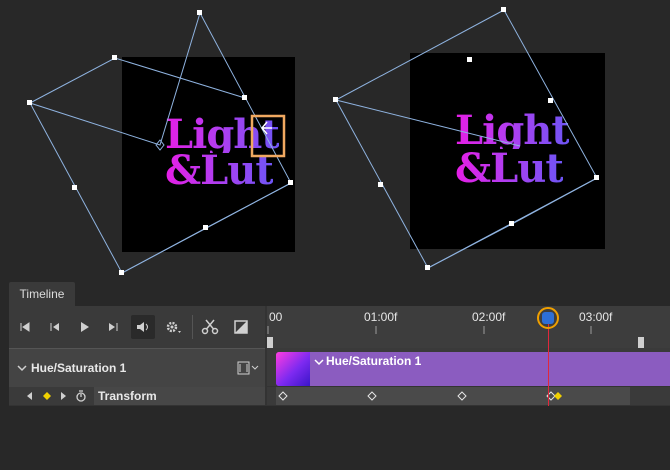 This screenshot has height=470, width=670. Describe the element at coordinates (473, 369) in the screenshot. I see `video-clip: Hue/Saturation 1` at that location.